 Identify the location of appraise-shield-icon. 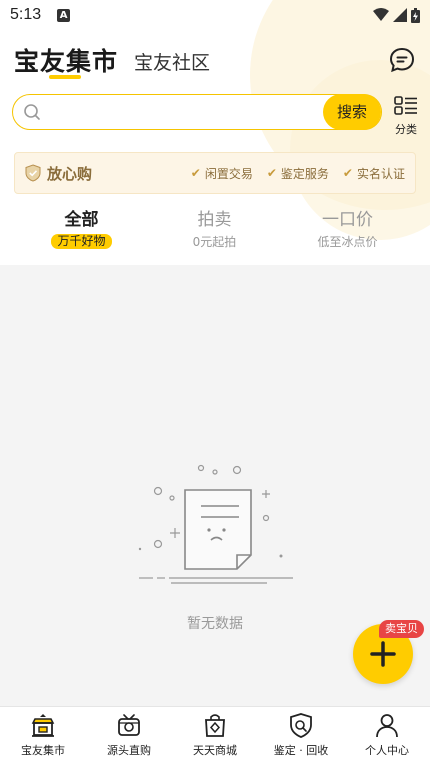
(301, 725).